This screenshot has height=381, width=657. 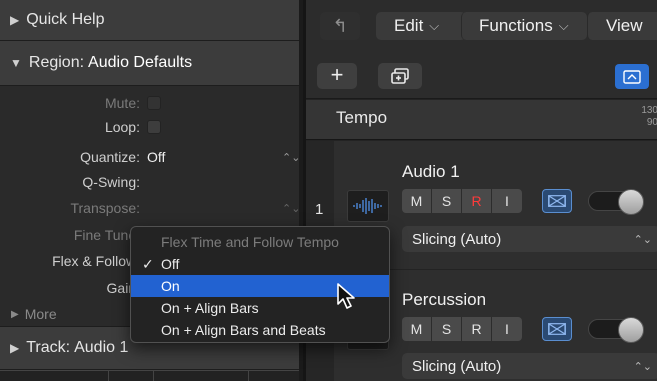 I want to click on disclosure-triangle-open-icon: ▼, so click(x=16, y=63).